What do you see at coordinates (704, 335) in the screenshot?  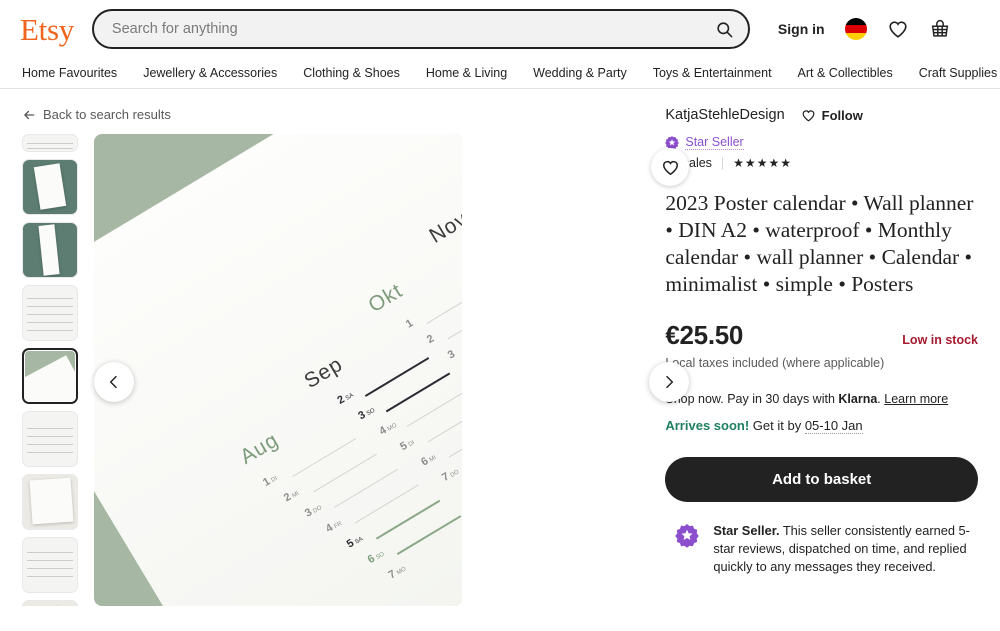 I see `product-price: €25.50` at bounding box center [704, 335].